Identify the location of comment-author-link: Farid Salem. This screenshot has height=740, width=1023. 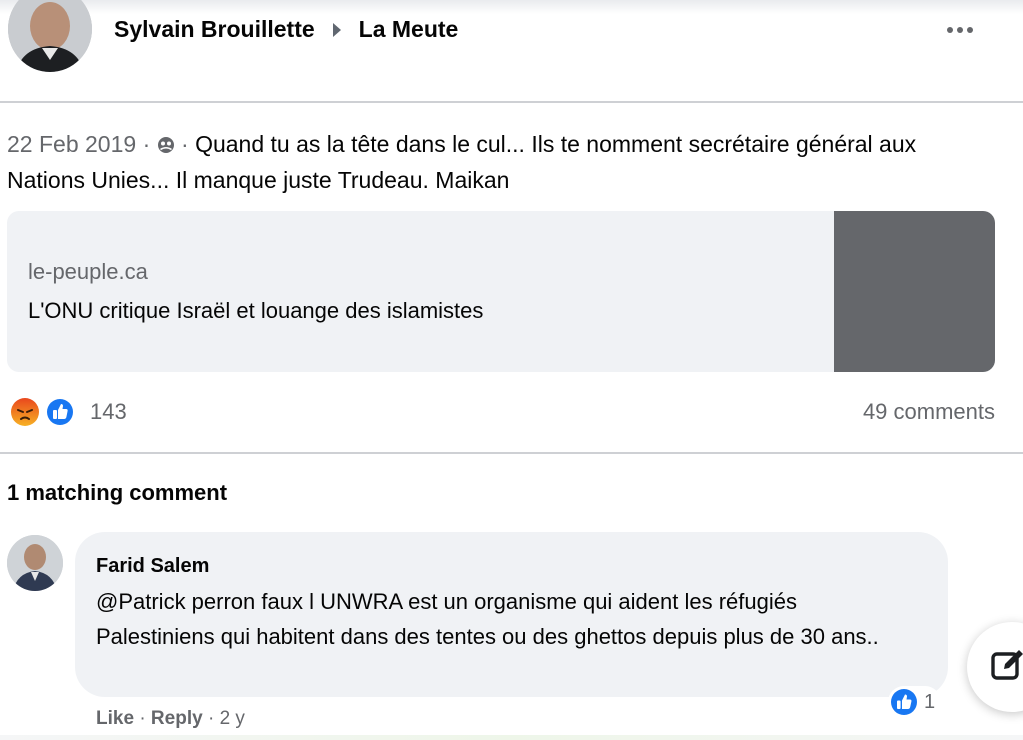
(152, 566).